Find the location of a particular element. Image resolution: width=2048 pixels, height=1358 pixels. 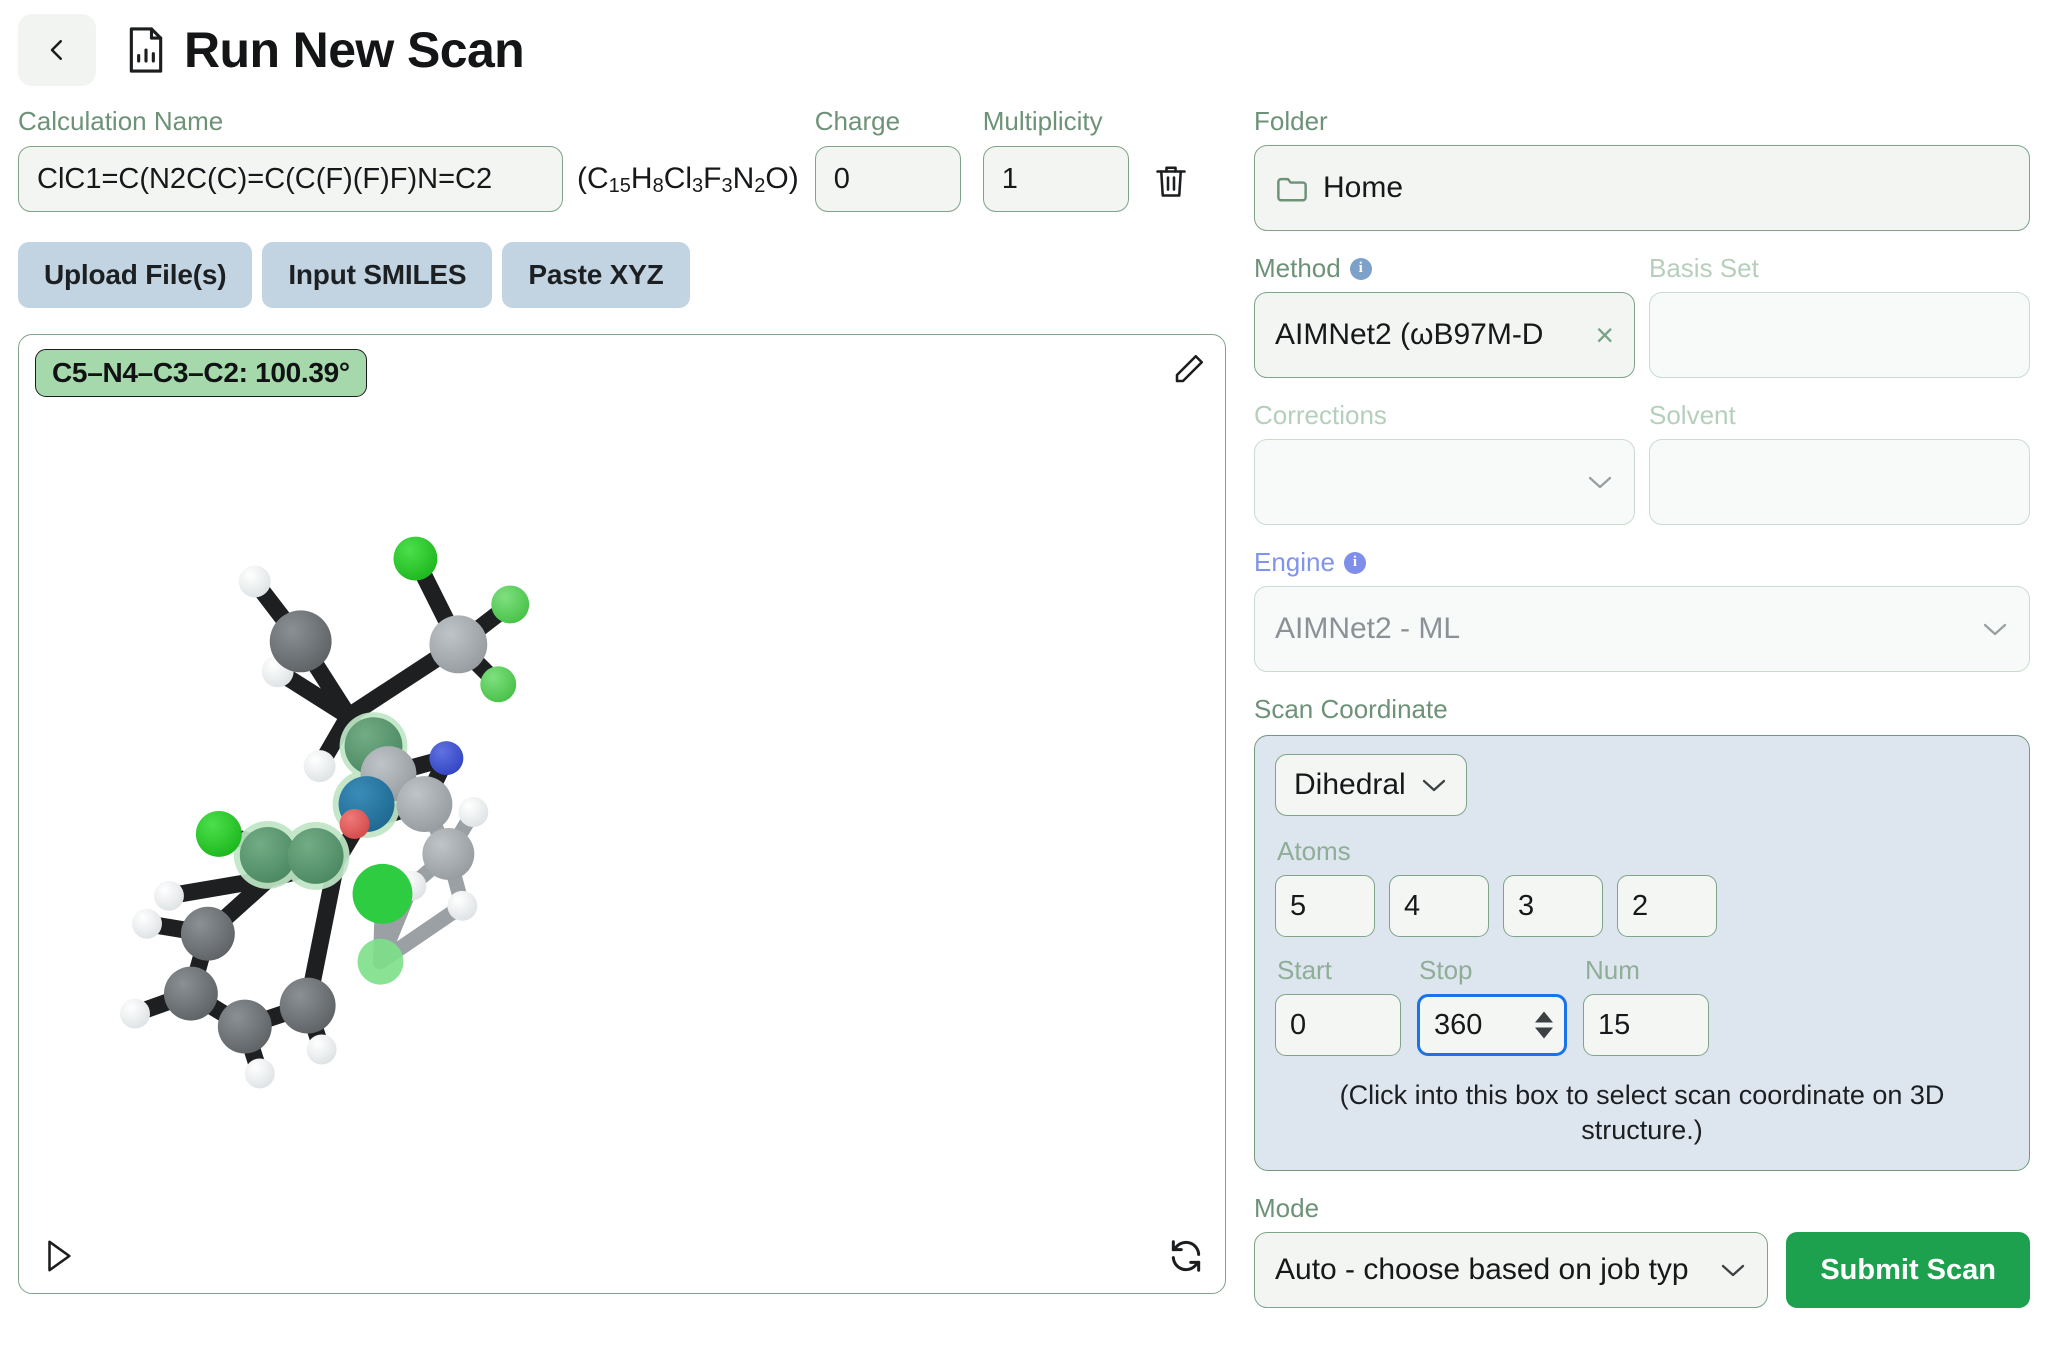

title-wrap: Run New Scan is located at coordinates (324, 50).